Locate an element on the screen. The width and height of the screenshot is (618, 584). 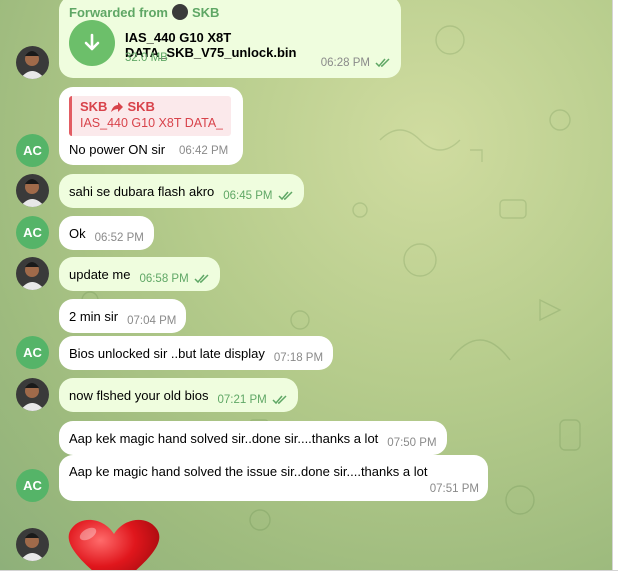
message-time: 06:45 PM is located at coordinates (248, 196).